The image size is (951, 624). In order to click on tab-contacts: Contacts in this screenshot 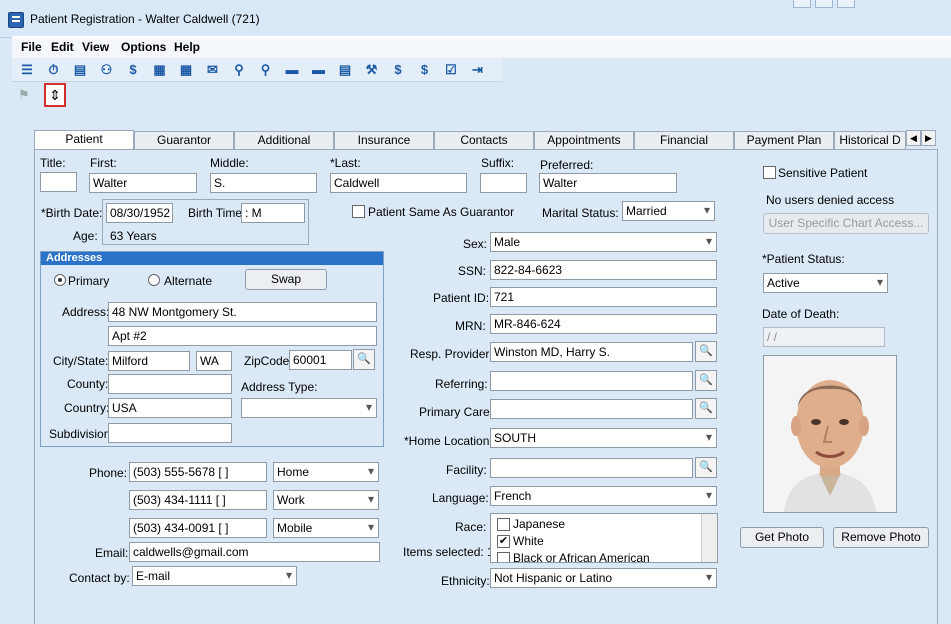, I will do `click(484, 140)`.